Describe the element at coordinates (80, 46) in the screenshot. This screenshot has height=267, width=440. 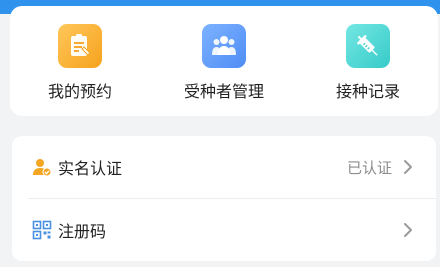
I see `clipboard-icon` at that location.